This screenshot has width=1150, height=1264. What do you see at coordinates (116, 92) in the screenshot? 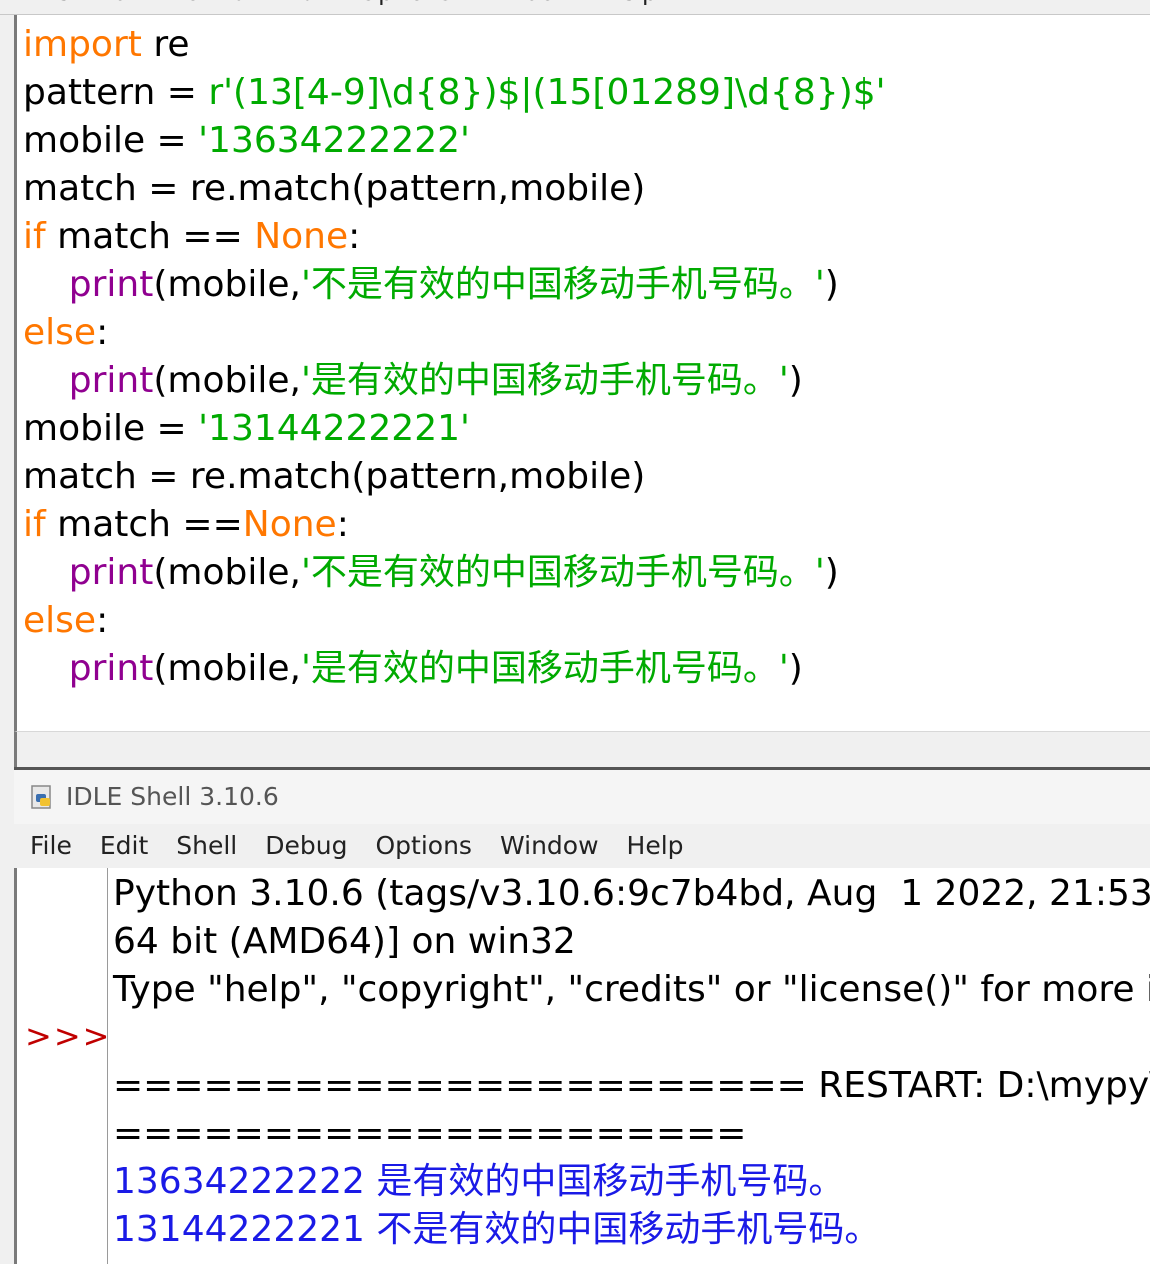
I see `code-token: pattern =` at bounding box center [116, 92].